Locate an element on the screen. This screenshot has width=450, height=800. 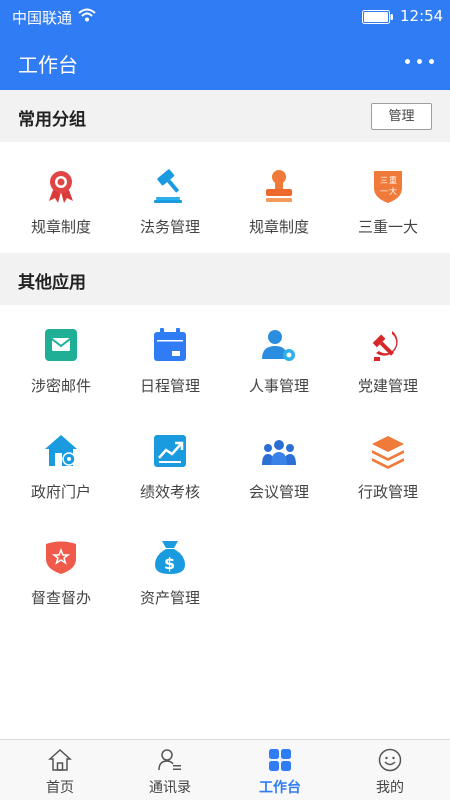
app-tile-performance: 绩效考核 is located at coordinates (170, 483).